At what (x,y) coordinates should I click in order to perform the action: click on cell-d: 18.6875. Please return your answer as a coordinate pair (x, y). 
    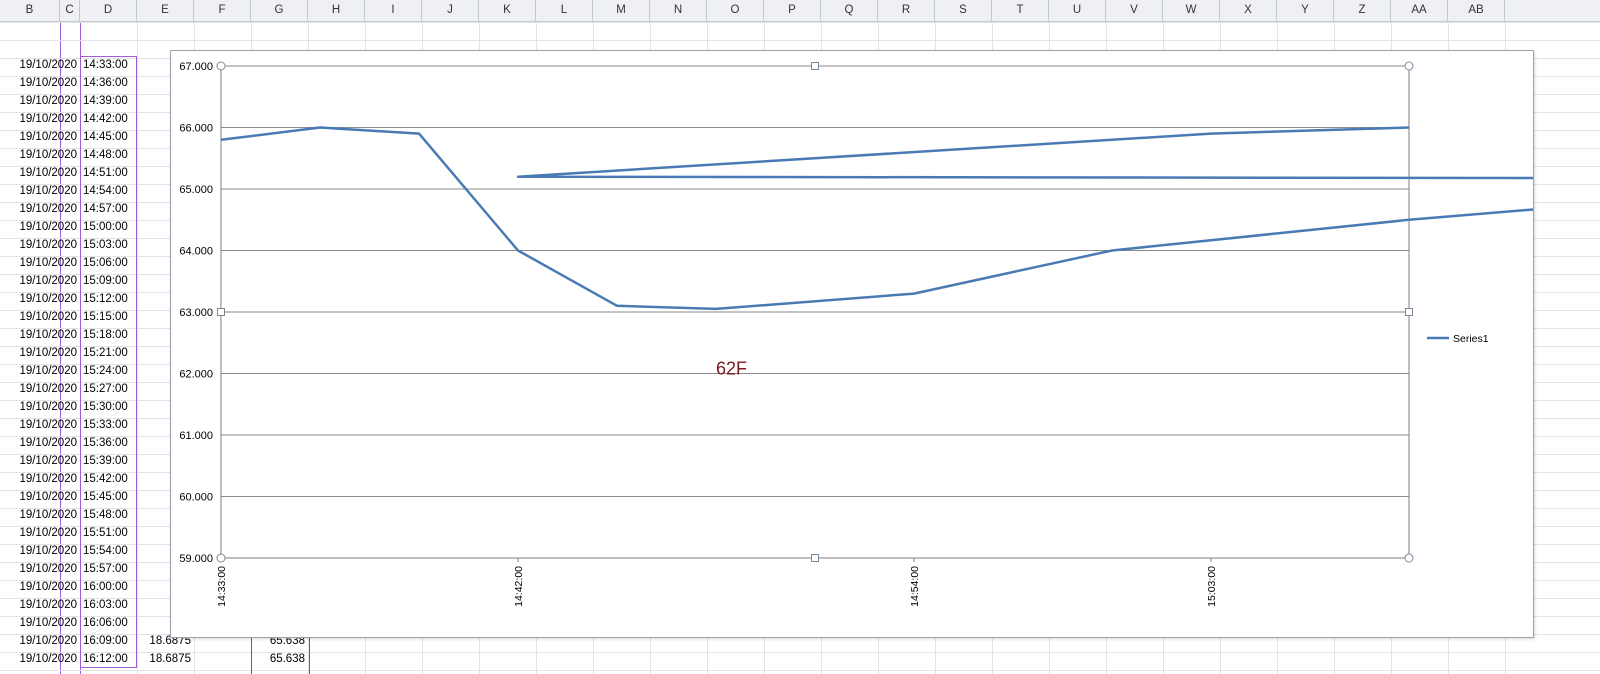
    Looking at the image, I should click on (165, 659).